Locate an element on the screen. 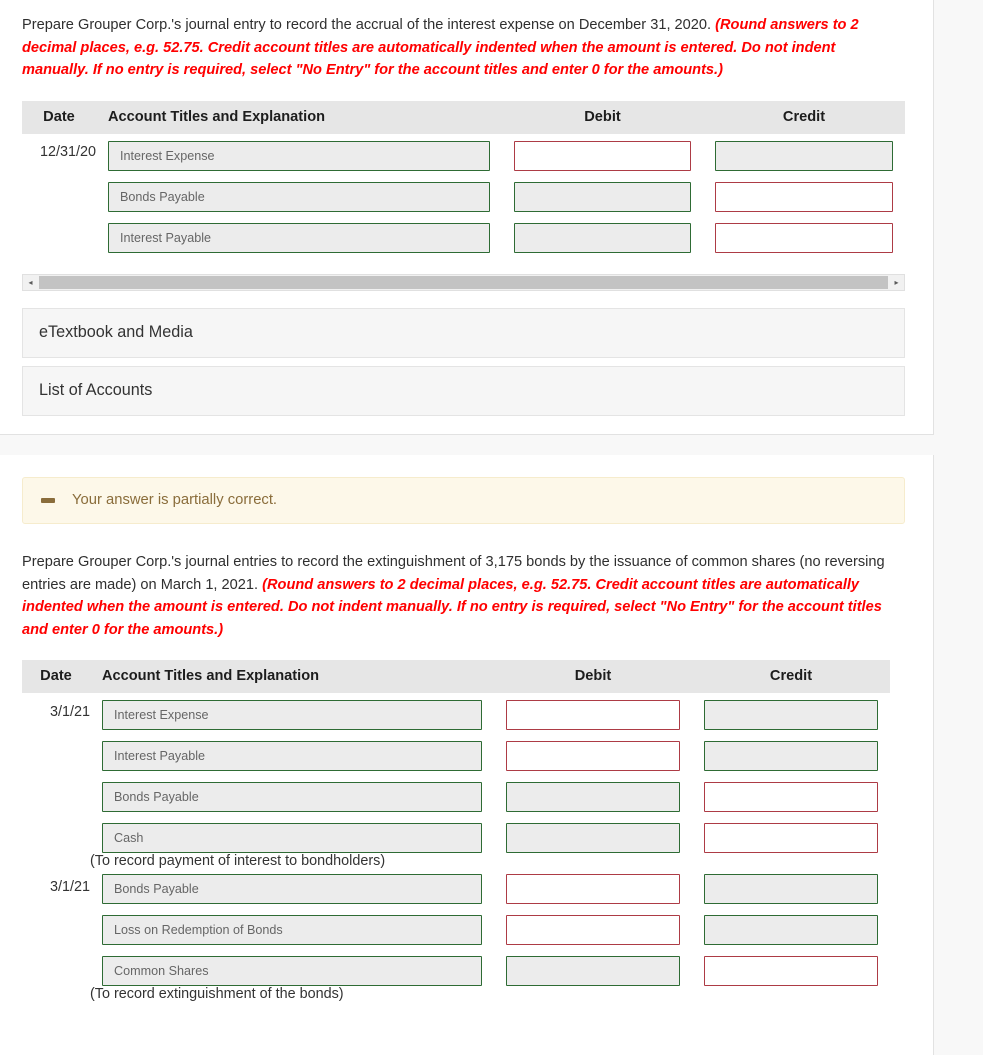 Image resolution: width=983 pixels, height=1055 pixels. table-row: Common Shares is located at coordinates (456, 965).